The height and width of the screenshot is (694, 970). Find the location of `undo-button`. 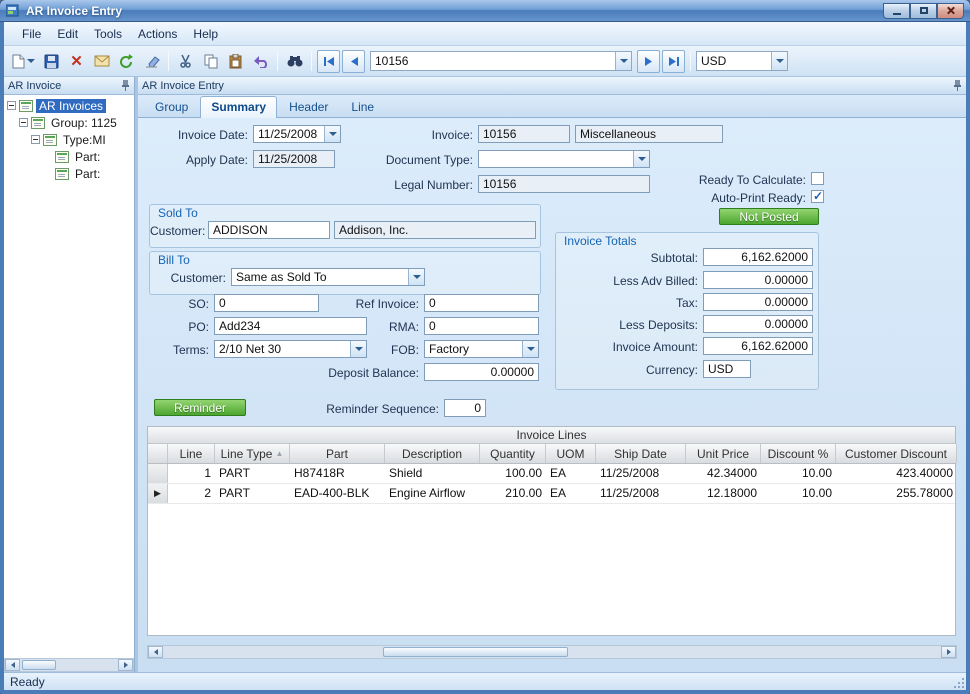

undo-button is located at coordinates (260, 61).